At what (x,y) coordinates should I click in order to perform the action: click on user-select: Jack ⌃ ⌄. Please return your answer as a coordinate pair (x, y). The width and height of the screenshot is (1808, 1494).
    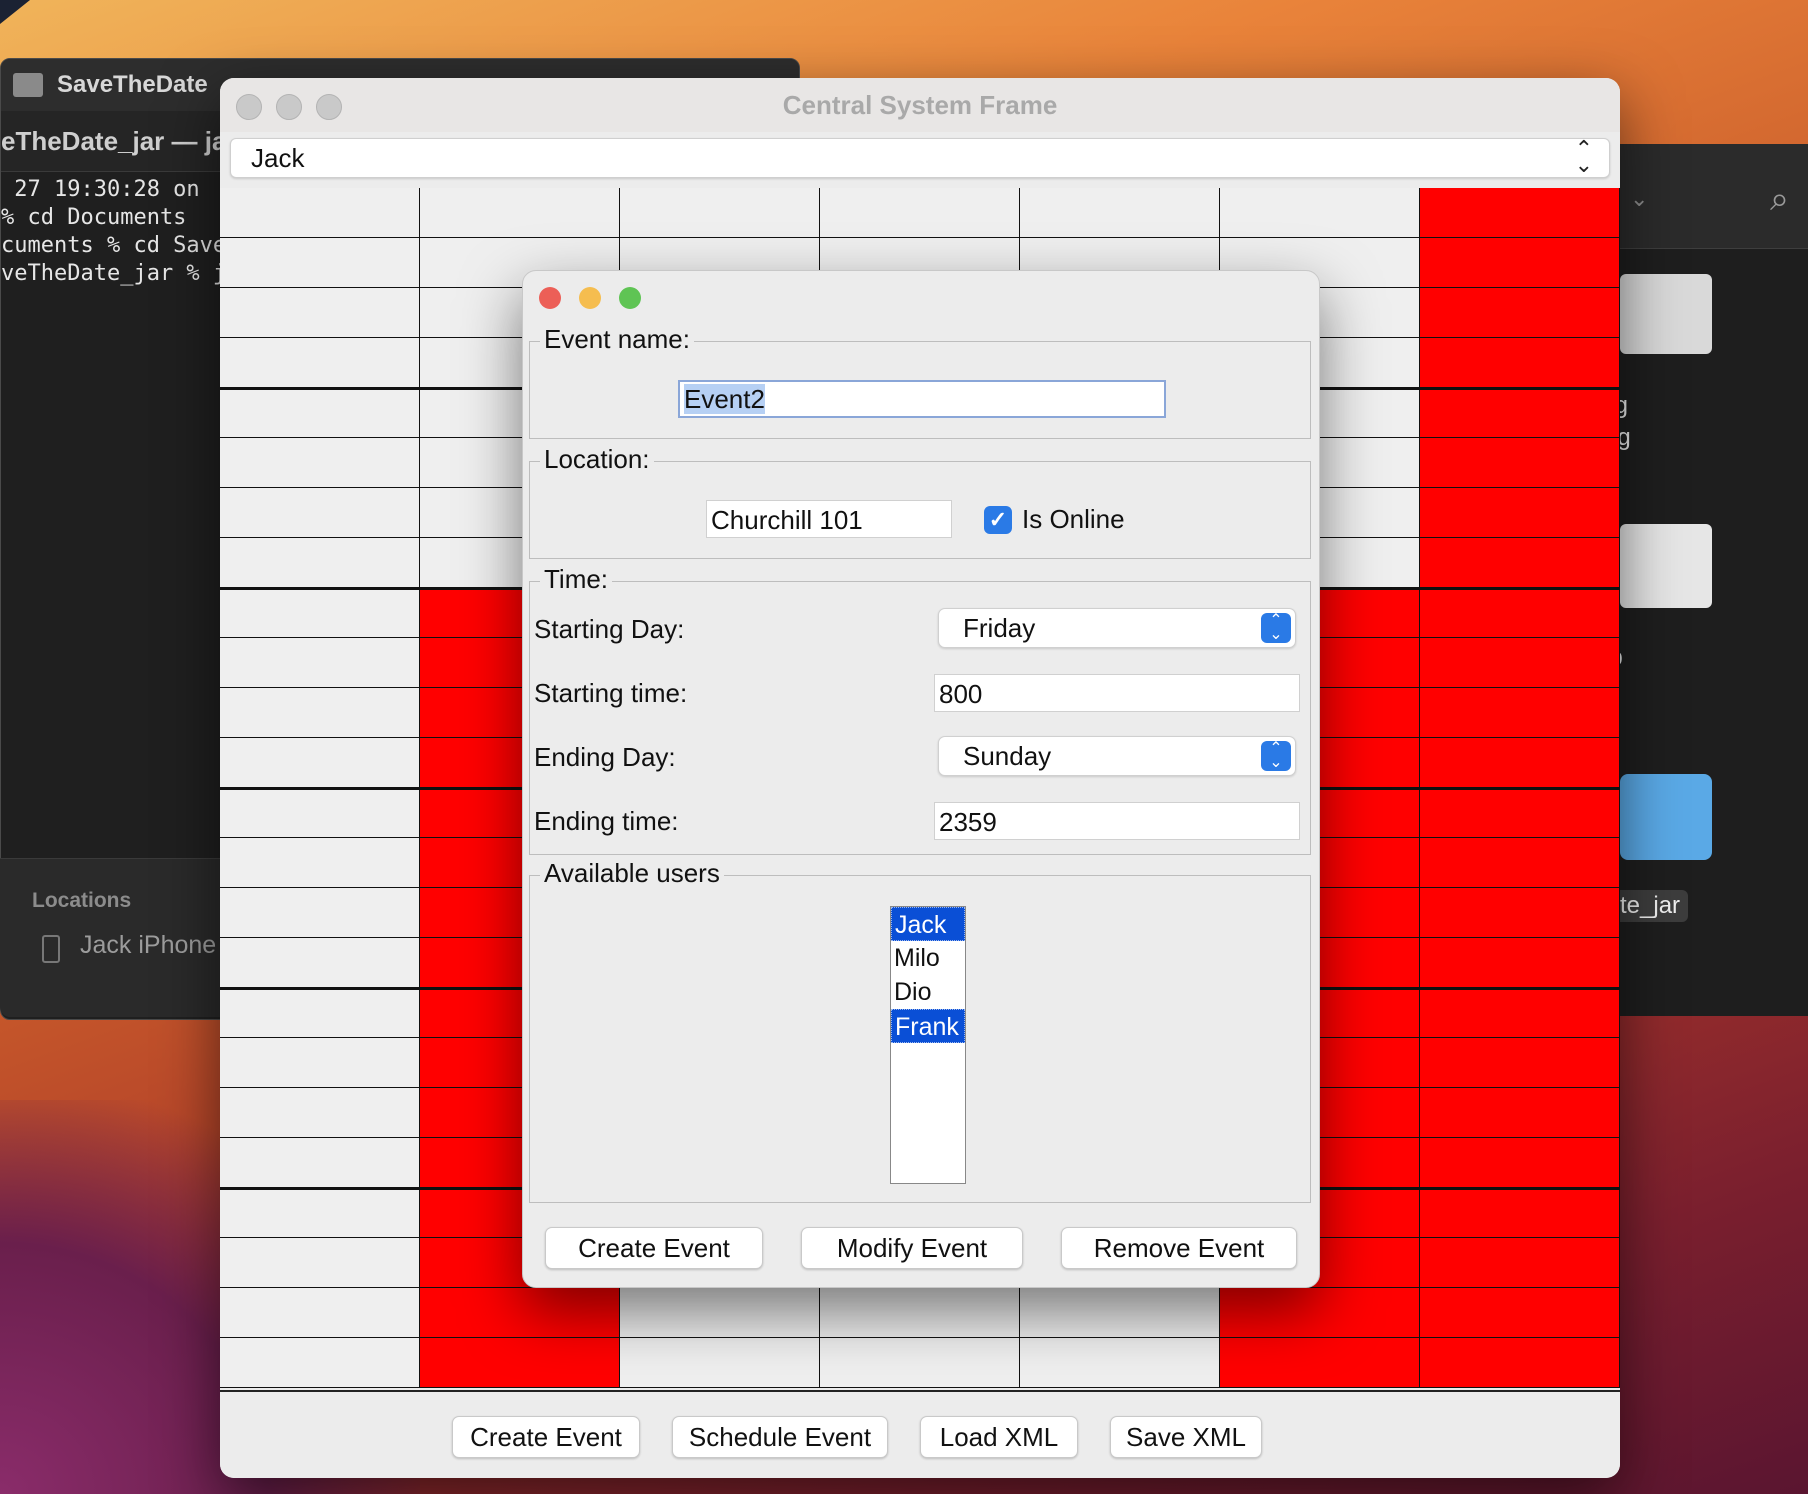
    Looking at the image, I should click on (920, 158).